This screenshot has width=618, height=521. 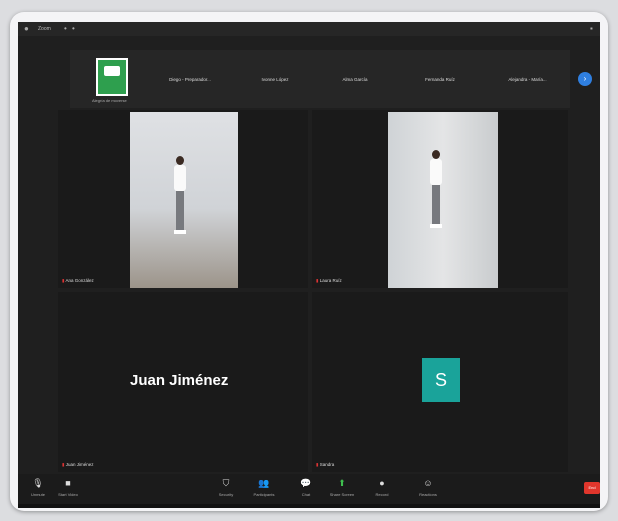 I want to click on info-icon: •, so click(x=65, y=28).